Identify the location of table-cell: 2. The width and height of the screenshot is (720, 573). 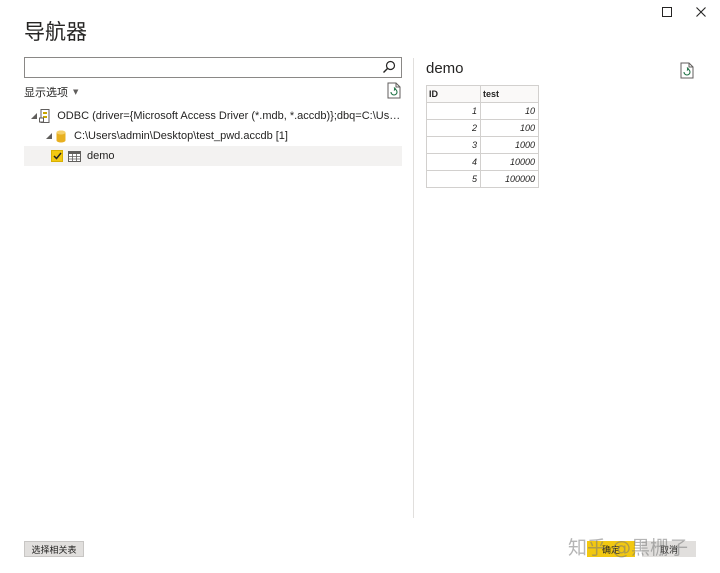
(453, 128).